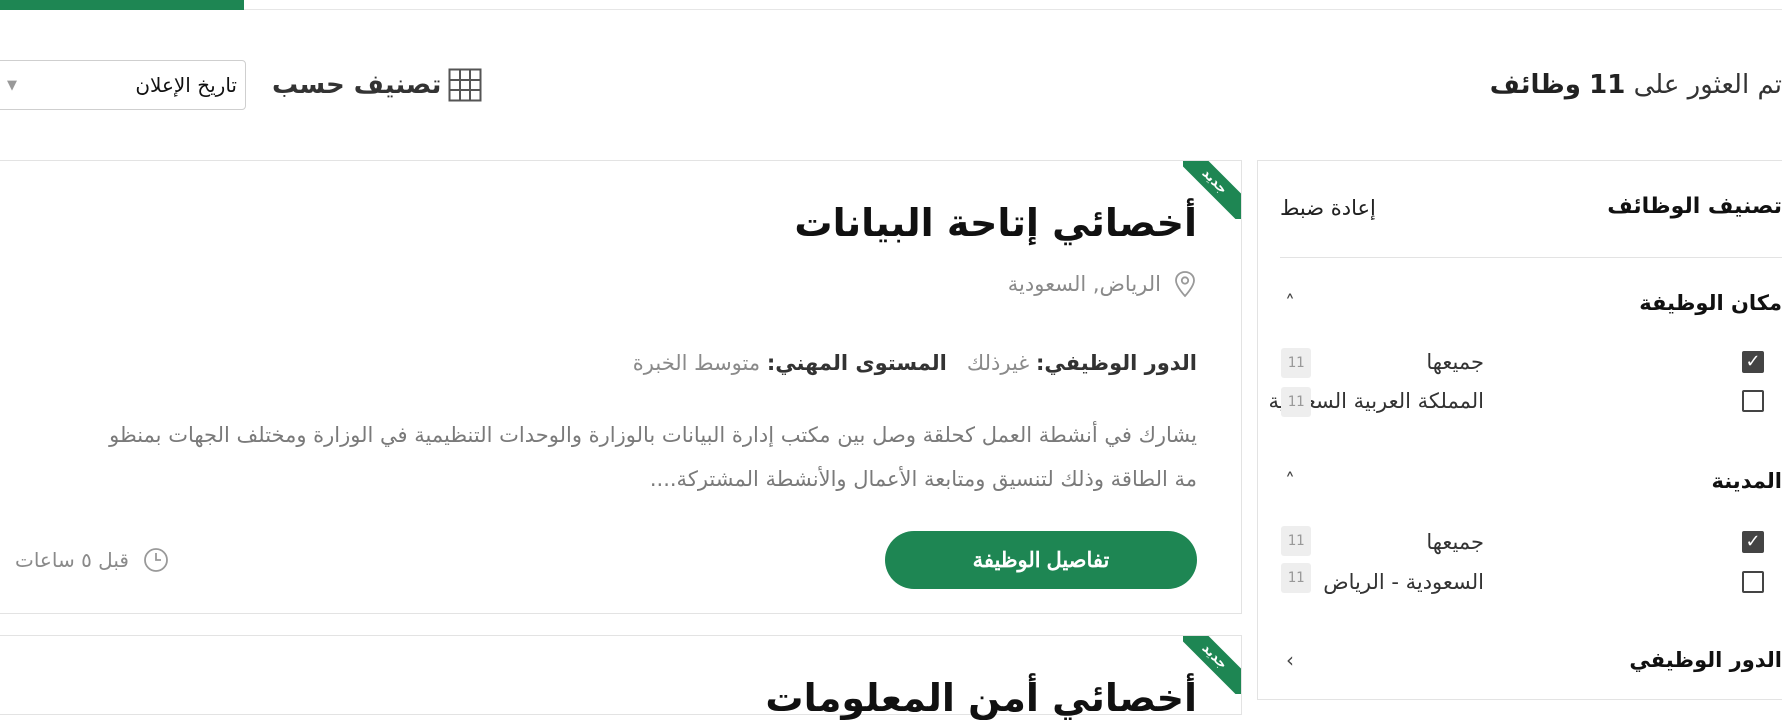 Image resolution: width=1782 pixels, height=720 pixels. I want to click on location-pin-icon, so click(1185, 284).